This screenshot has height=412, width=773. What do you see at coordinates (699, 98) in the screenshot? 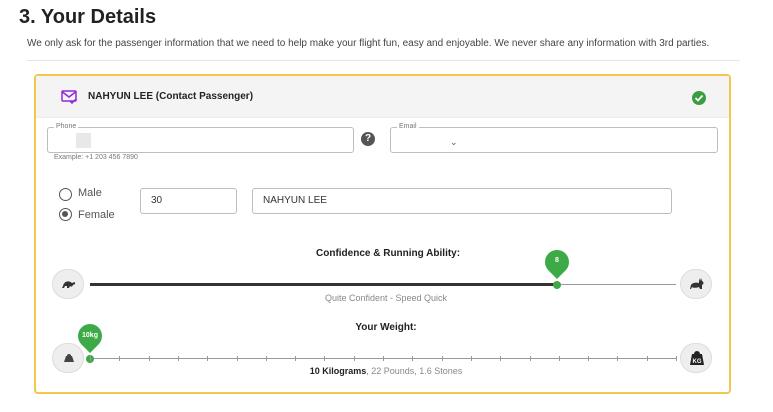
I see `completed-check-icon` at bounding box center [699, 98].